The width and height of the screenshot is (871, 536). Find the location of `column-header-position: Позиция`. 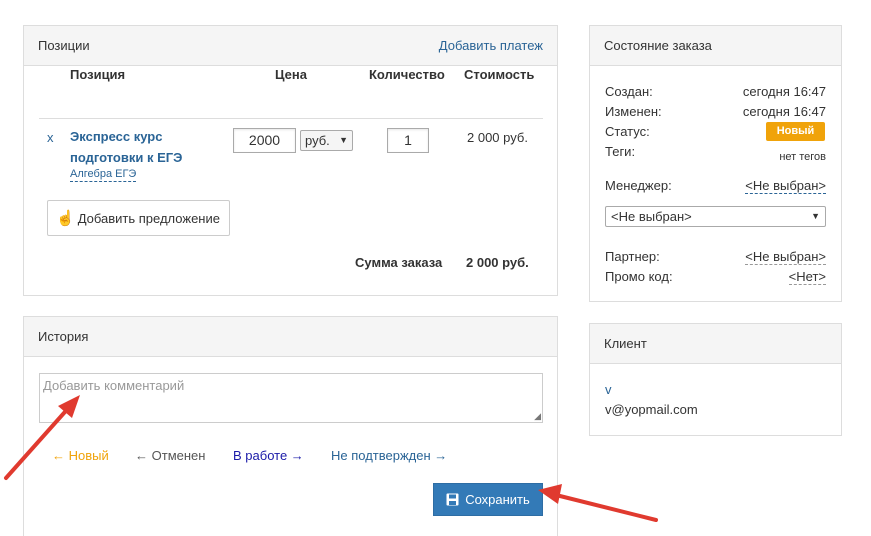

column-header-position: Позиция is located at coordinates (98, 74).